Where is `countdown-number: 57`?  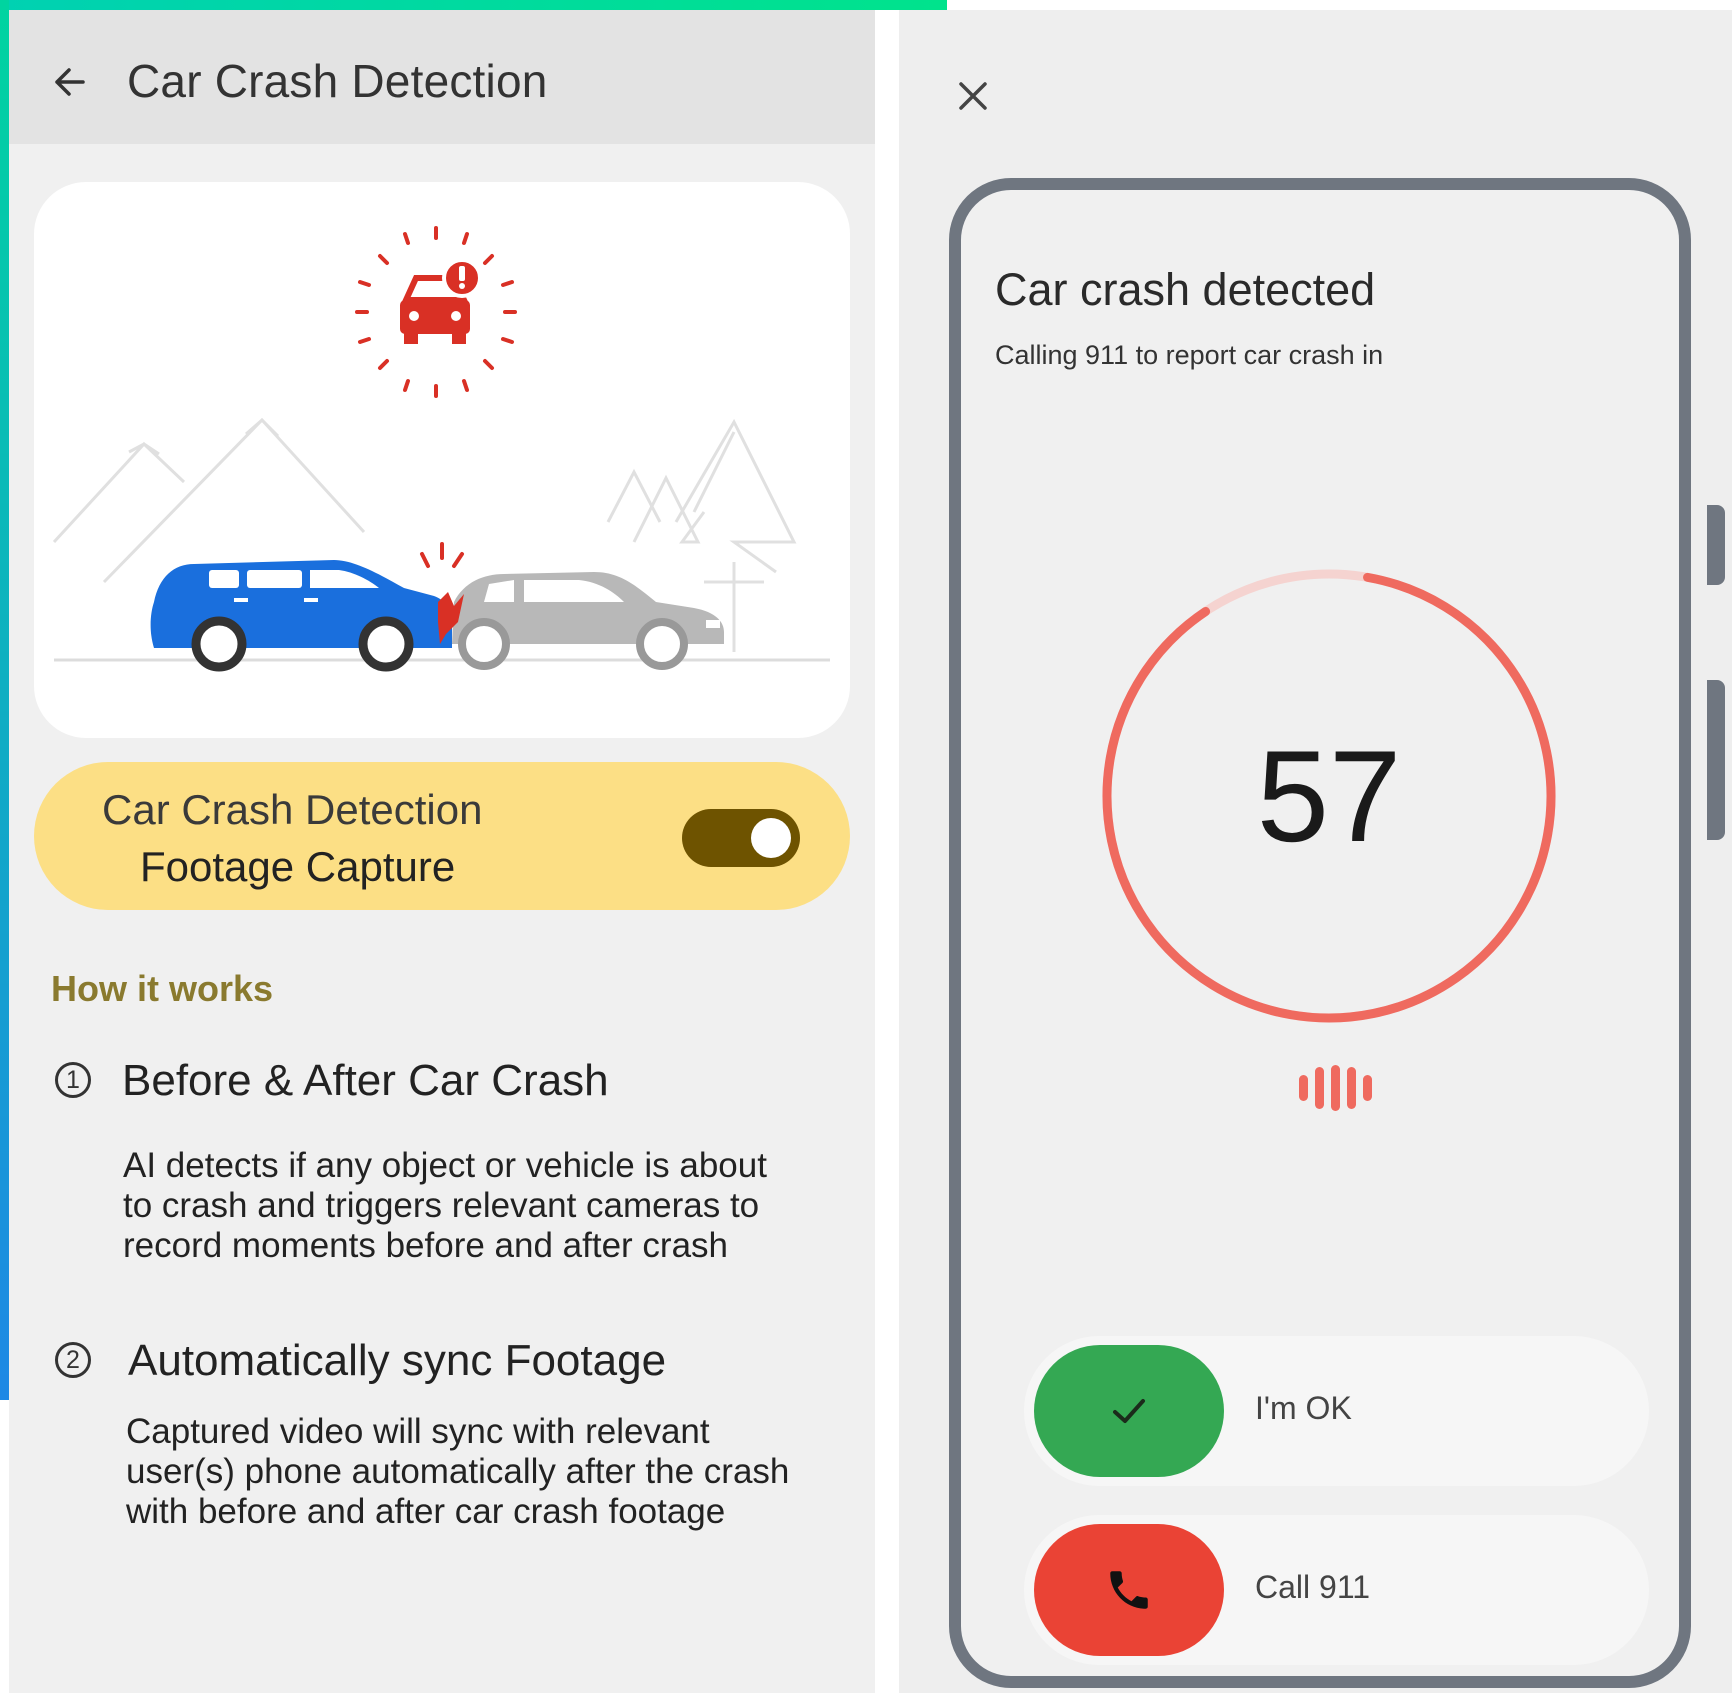 countdown-number: 57 is located at coordinates (1329, 796).